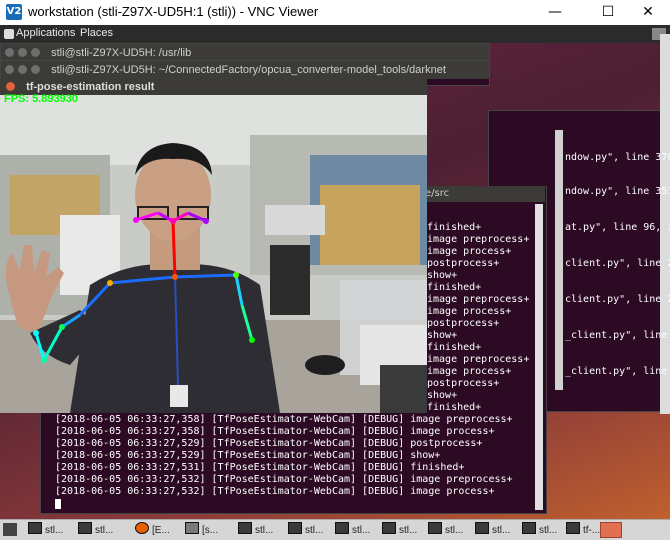 This screenshot has height=540, width=670. Describe the element at coordinates (14, 12) in the screenshot. I see `vnc-logo-icon: V2` at that location.